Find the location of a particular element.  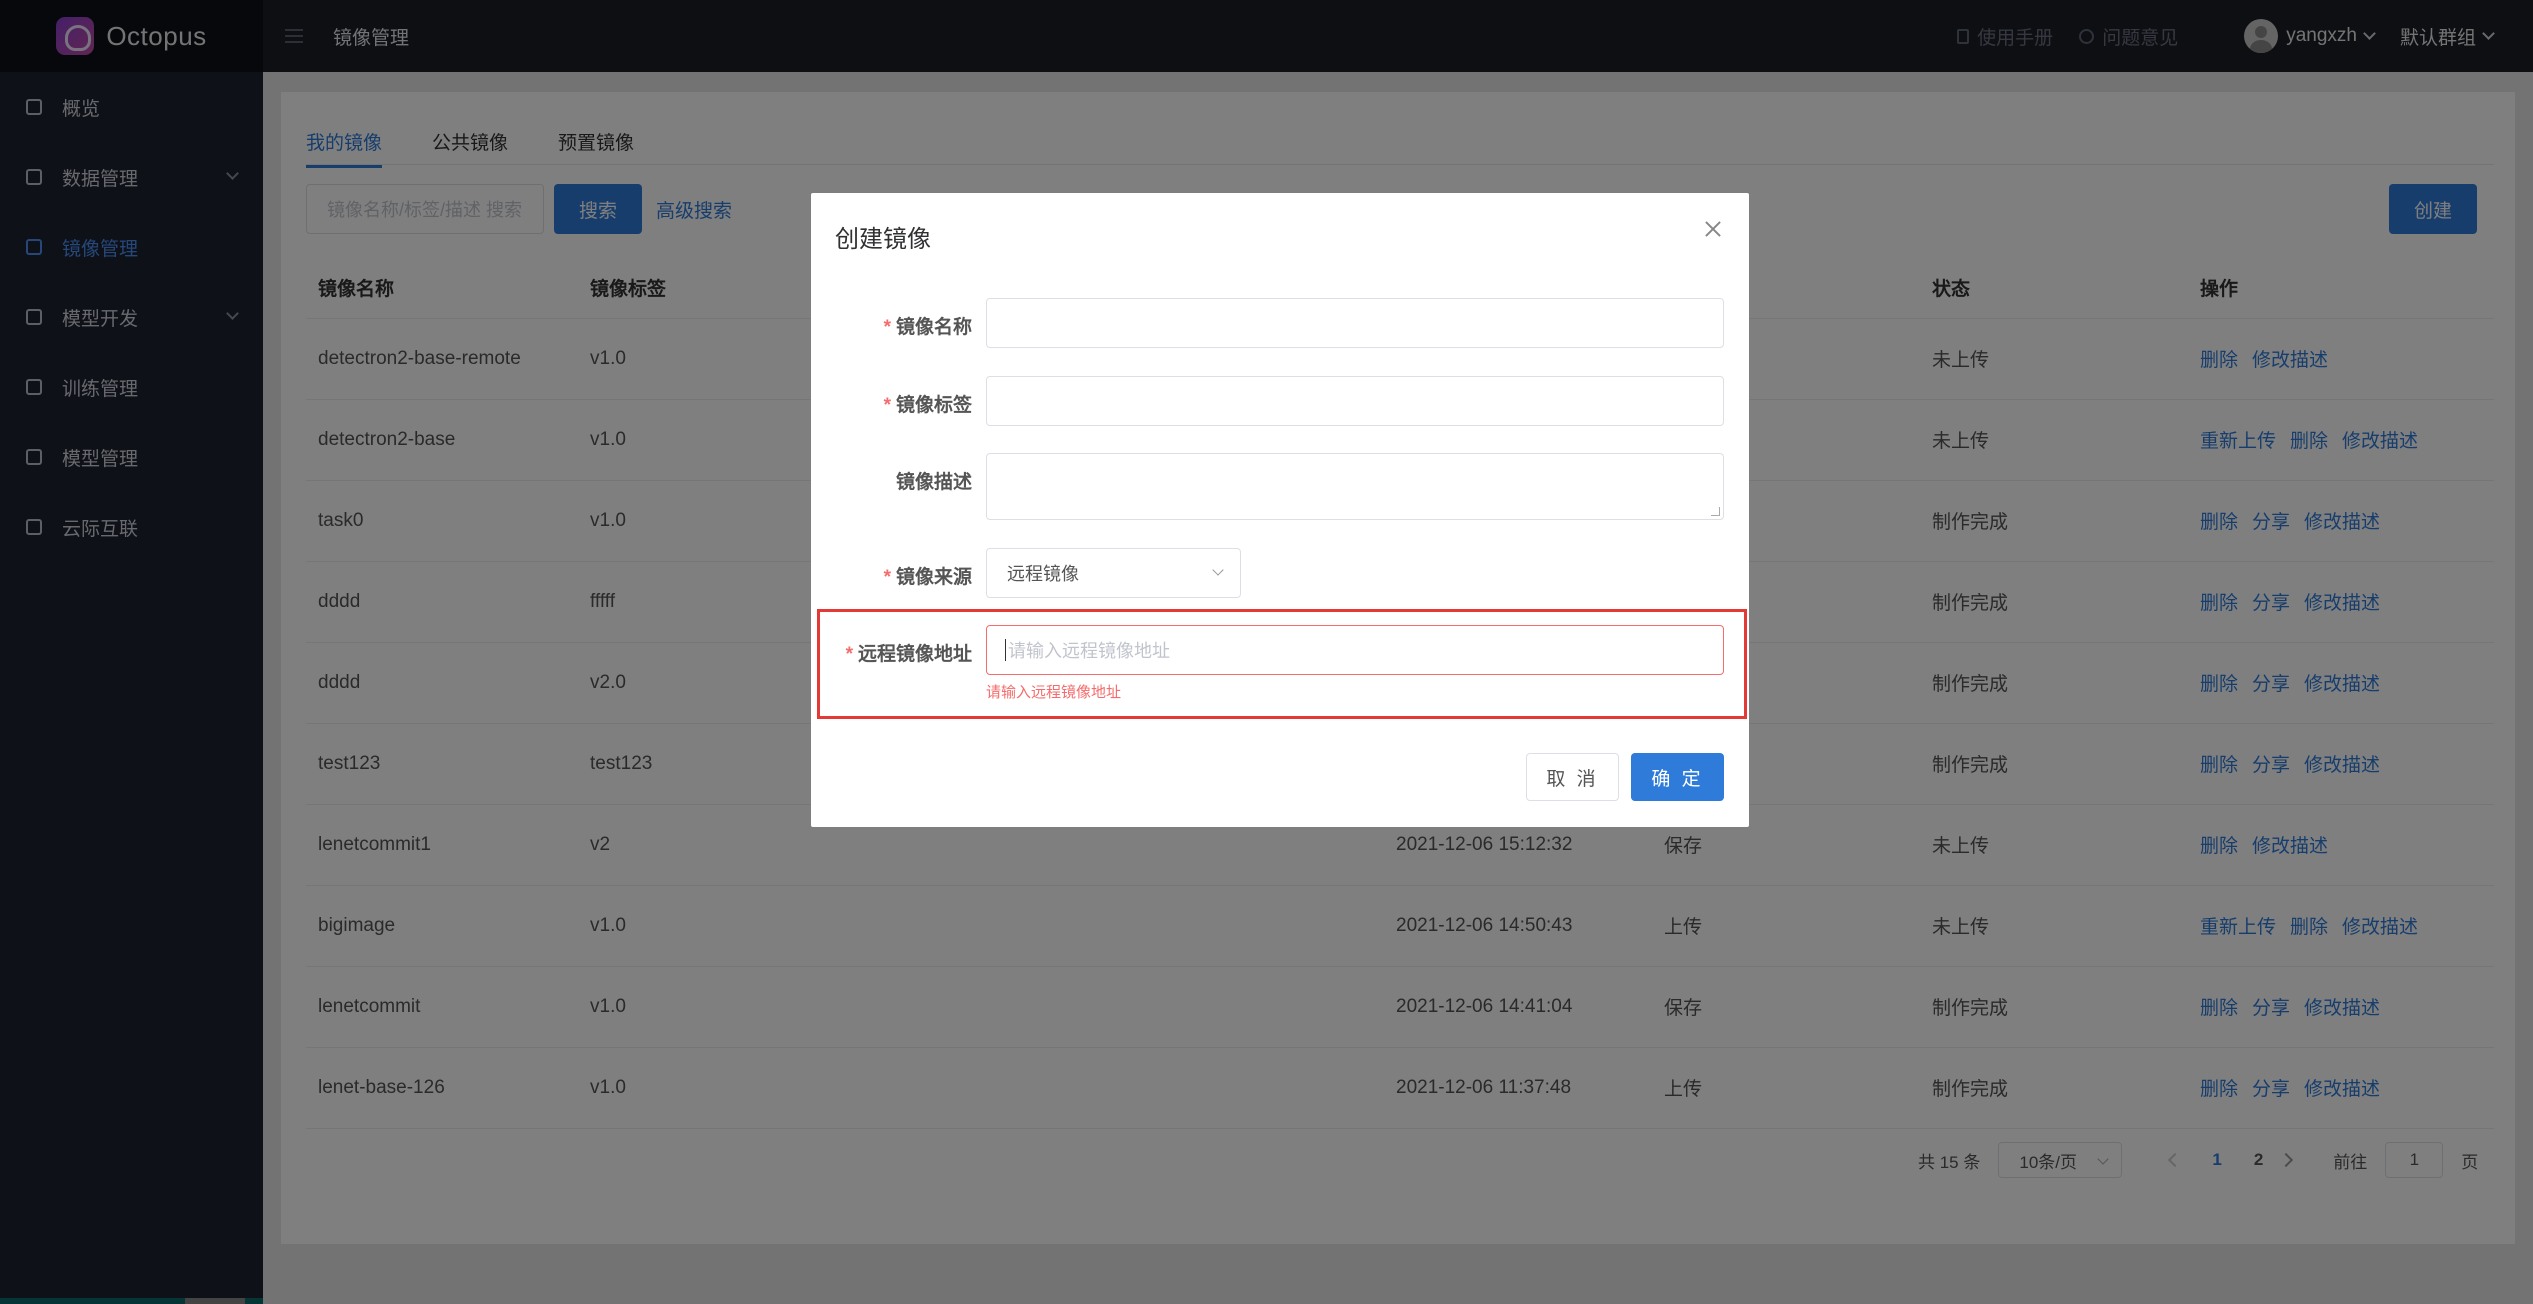

confirm-button: 确 定 is located at coordinates (1677, 777).